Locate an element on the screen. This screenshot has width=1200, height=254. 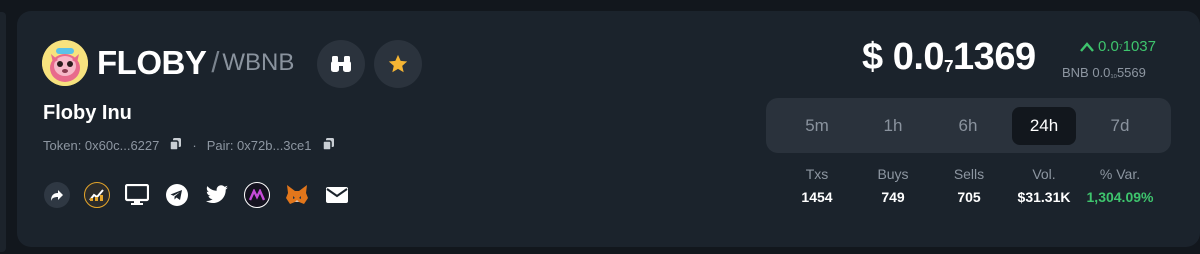
twitter-icon is located at coordinates (217, 195).